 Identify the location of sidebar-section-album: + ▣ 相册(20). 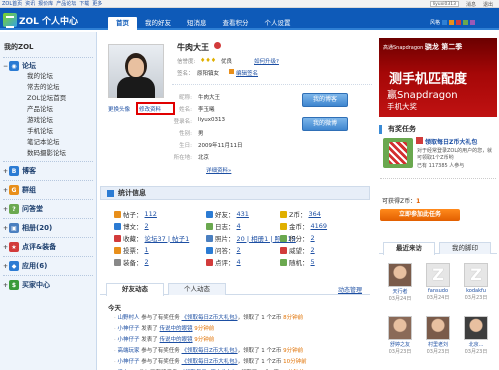
(48, 228).